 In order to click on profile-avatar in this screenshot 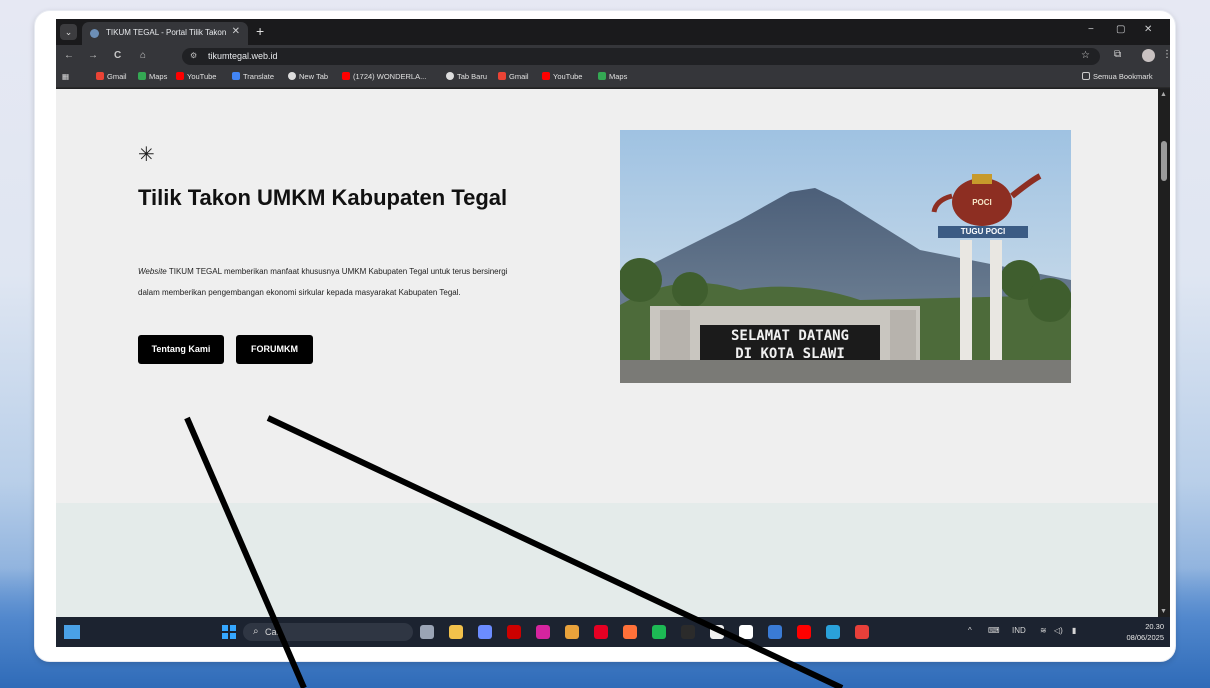, I will do `click(1148, 55)`.